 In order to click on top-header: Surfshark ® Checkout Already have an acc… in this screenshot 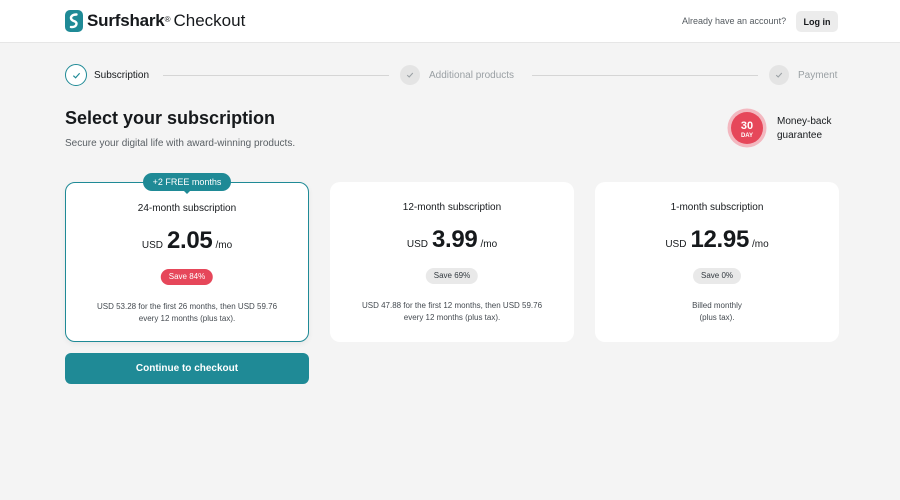, I will do `click(450, 21)`.